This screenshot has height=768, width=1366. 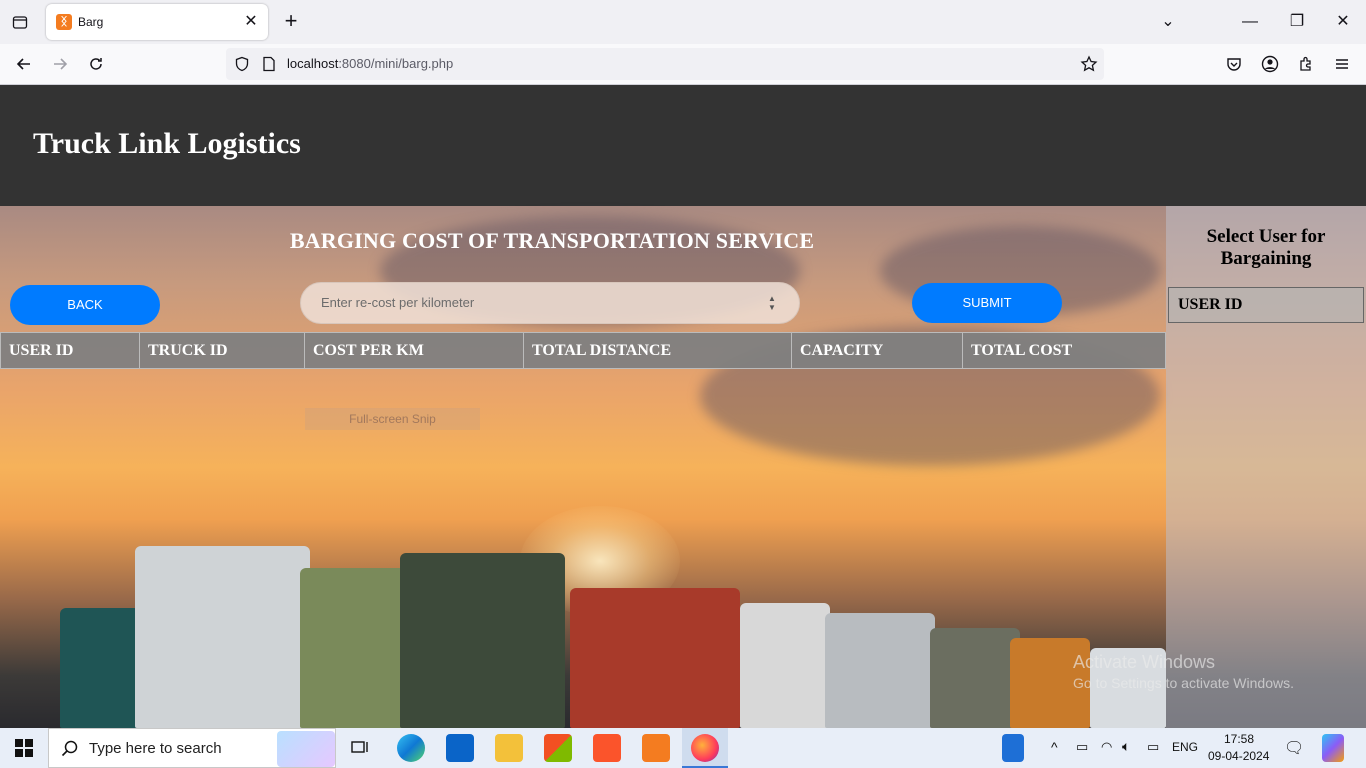 I want to click on menu-icon, so click(x=1342, y=64).